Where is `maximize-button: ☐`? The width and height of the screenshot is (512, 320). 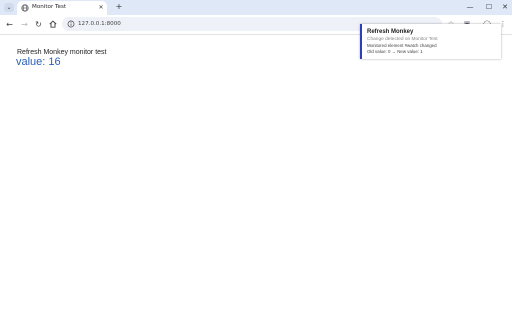 maximize-button: ☐ is located at coordinates (489, 7).